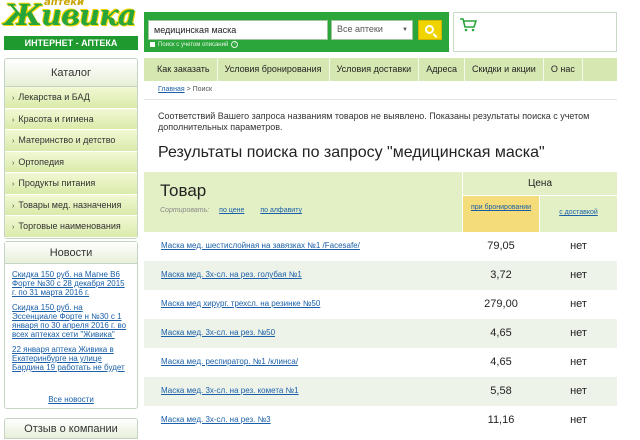 The height and width of the screenshot is (440, 640). What do you see at coordinates (71, 17) in the screenshot?
I see `logo: Живика аптеки` at bounding box center [71, 17].